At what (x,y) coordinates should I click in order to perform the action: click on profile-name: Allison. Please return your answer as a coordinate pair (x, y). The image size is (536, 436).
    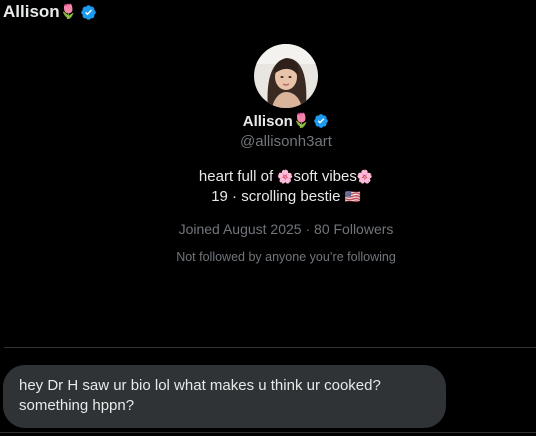
    Looking at the image, I should click on (267, 121).